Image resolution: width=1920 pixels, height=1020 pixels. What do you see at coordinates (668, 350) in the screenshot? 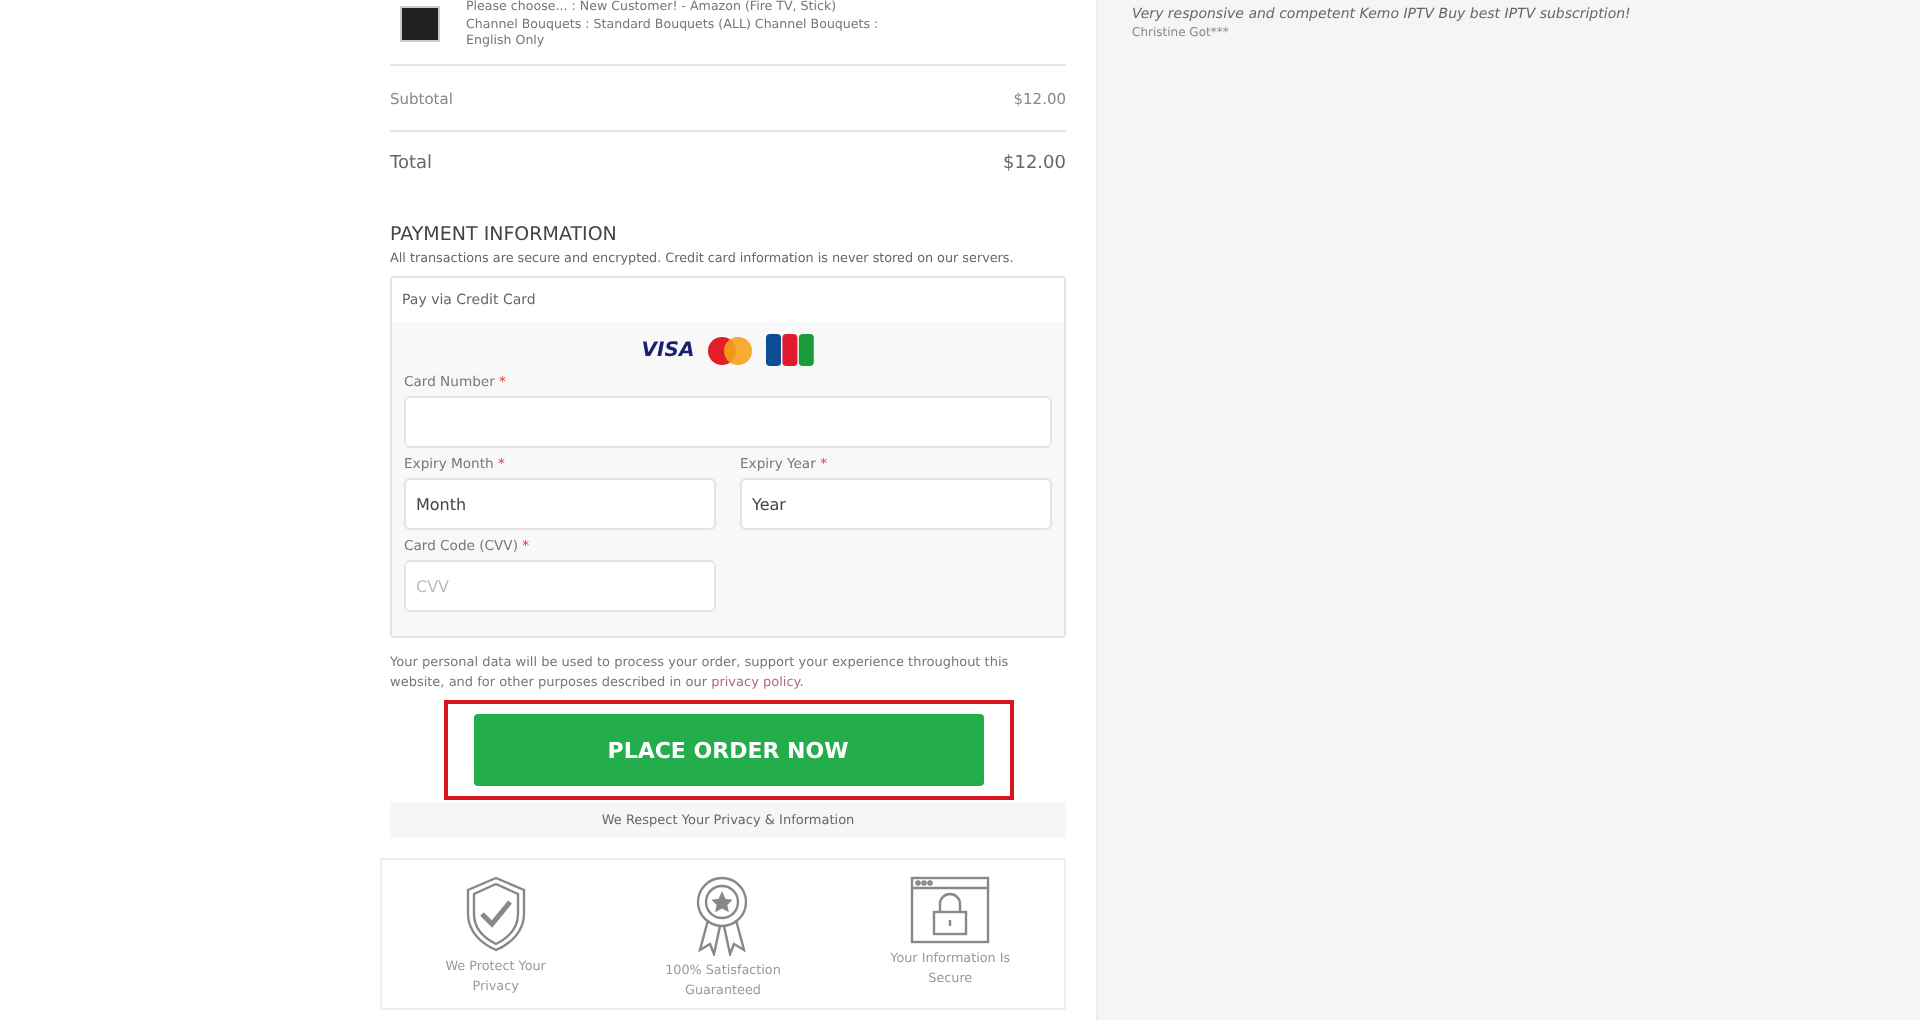
I see `visa-logo: VISA` at bounding box center [668, 350].